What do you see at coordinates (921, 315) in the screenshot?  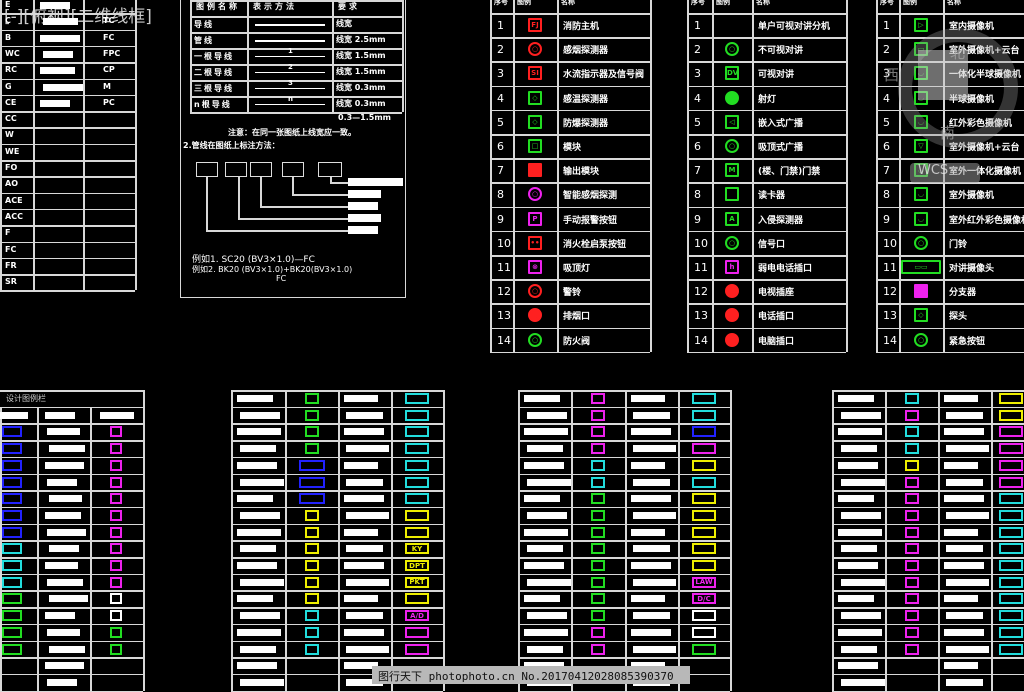 I see `legend-symbol-icon: ◇` at bounding box center [921, 315].